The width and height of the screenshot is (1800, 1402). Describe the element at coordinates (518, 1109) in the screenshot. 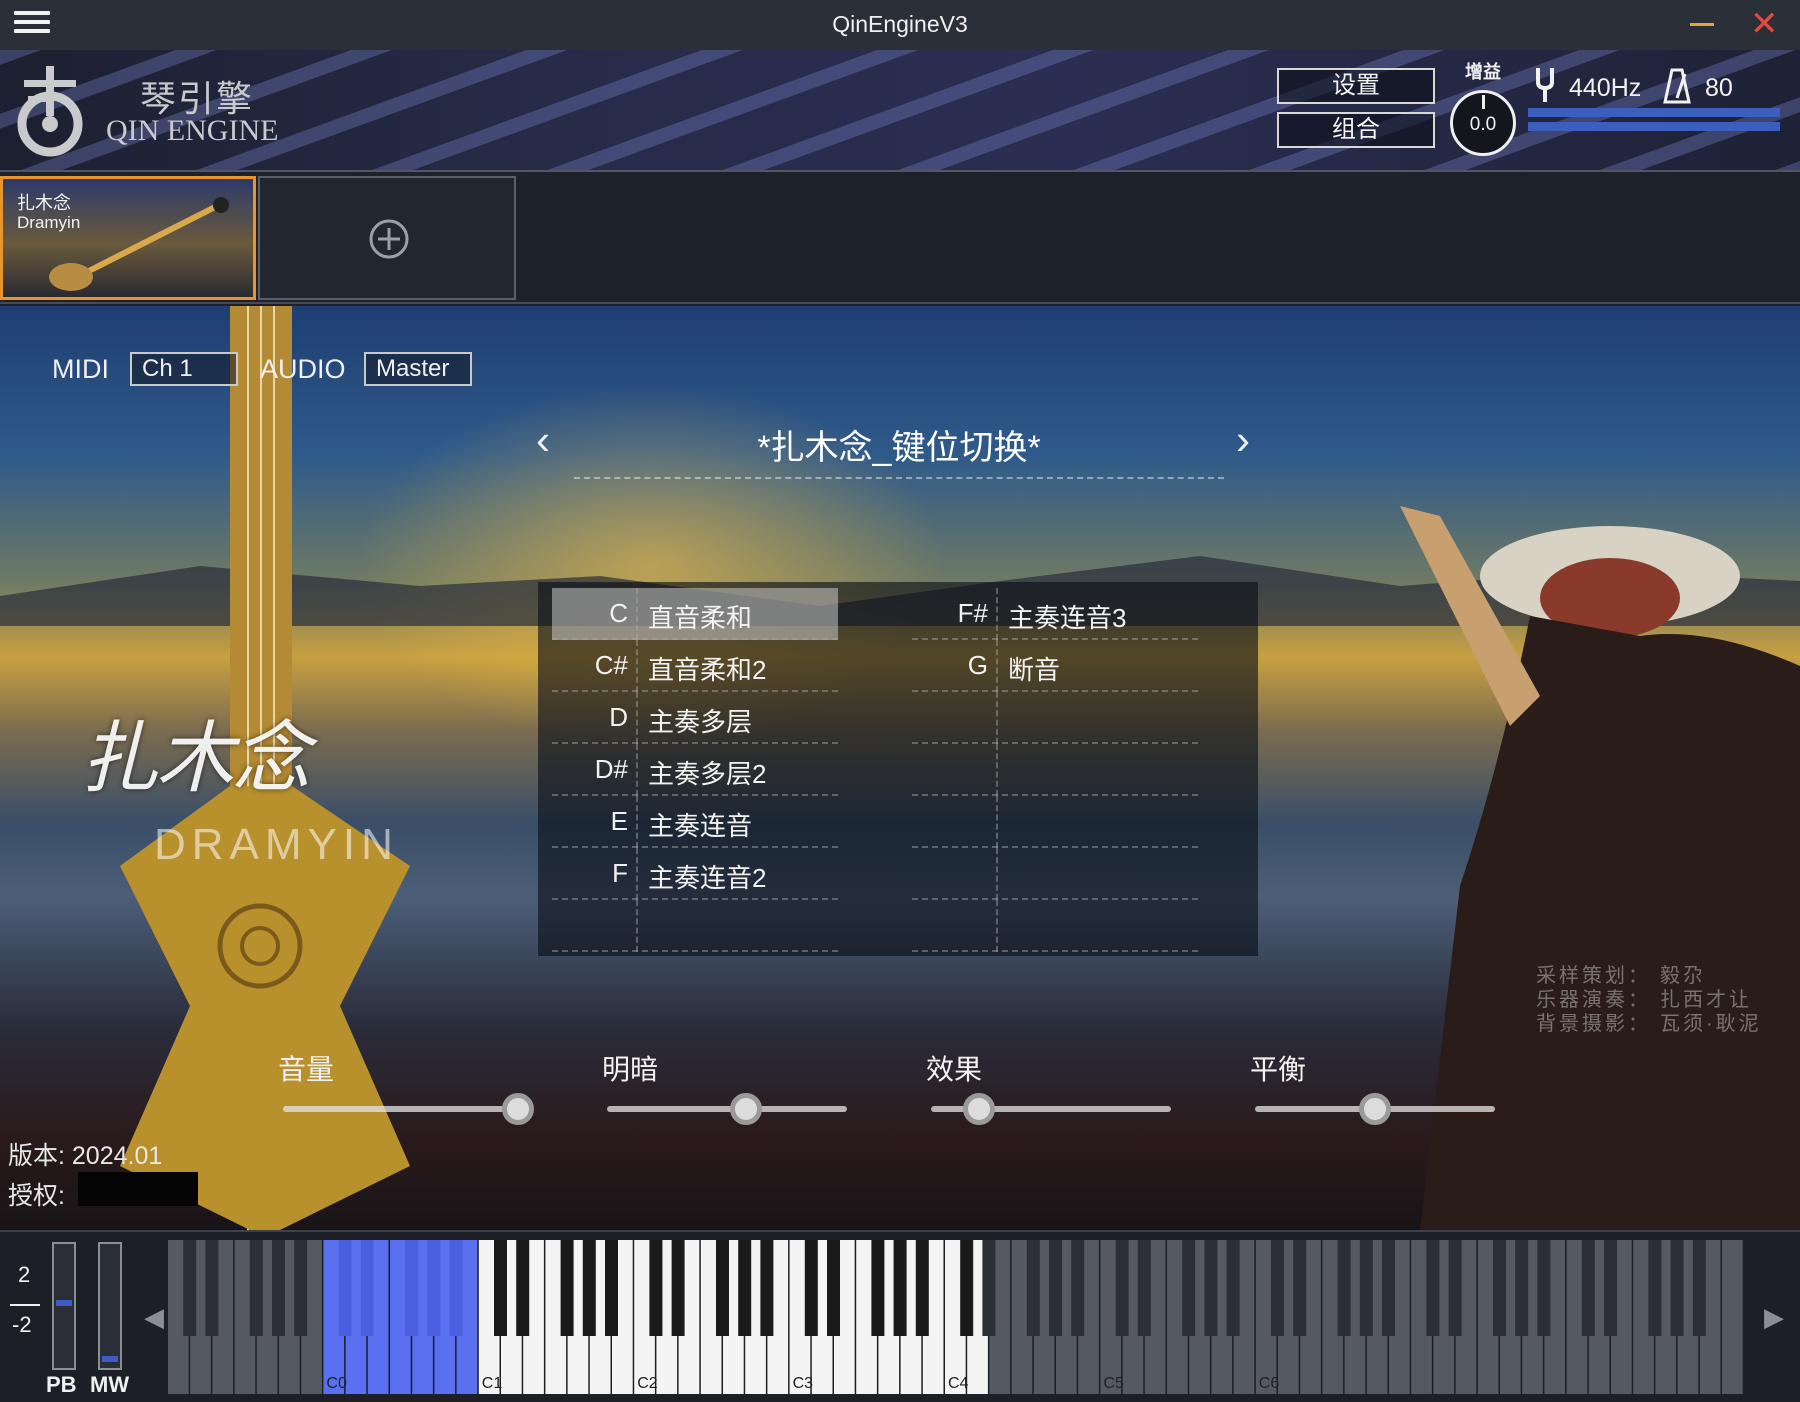

I see `volume-slider-thumb` at that location.